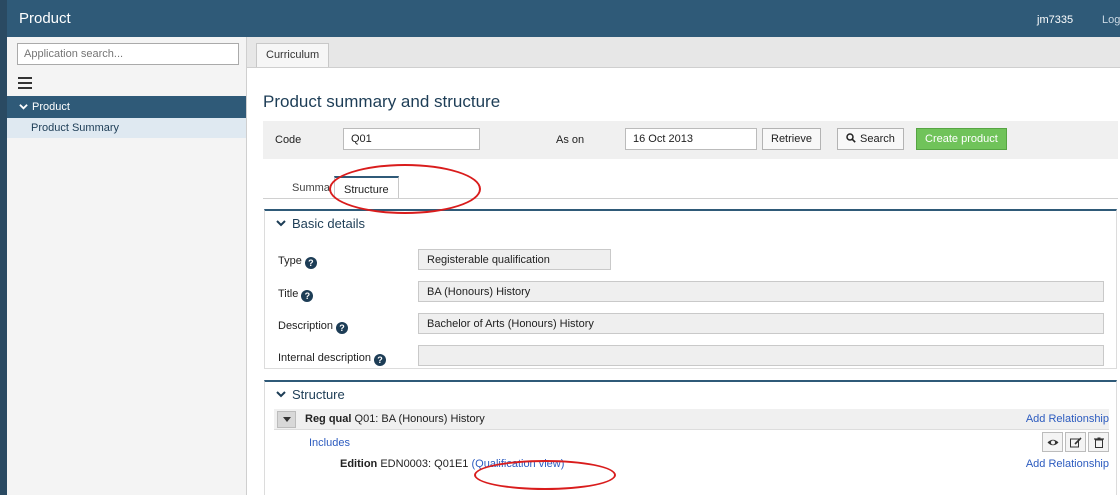  Describe the element at coordinates (411, 139) in the screenshot. I see `code-field: Q01` at that location.